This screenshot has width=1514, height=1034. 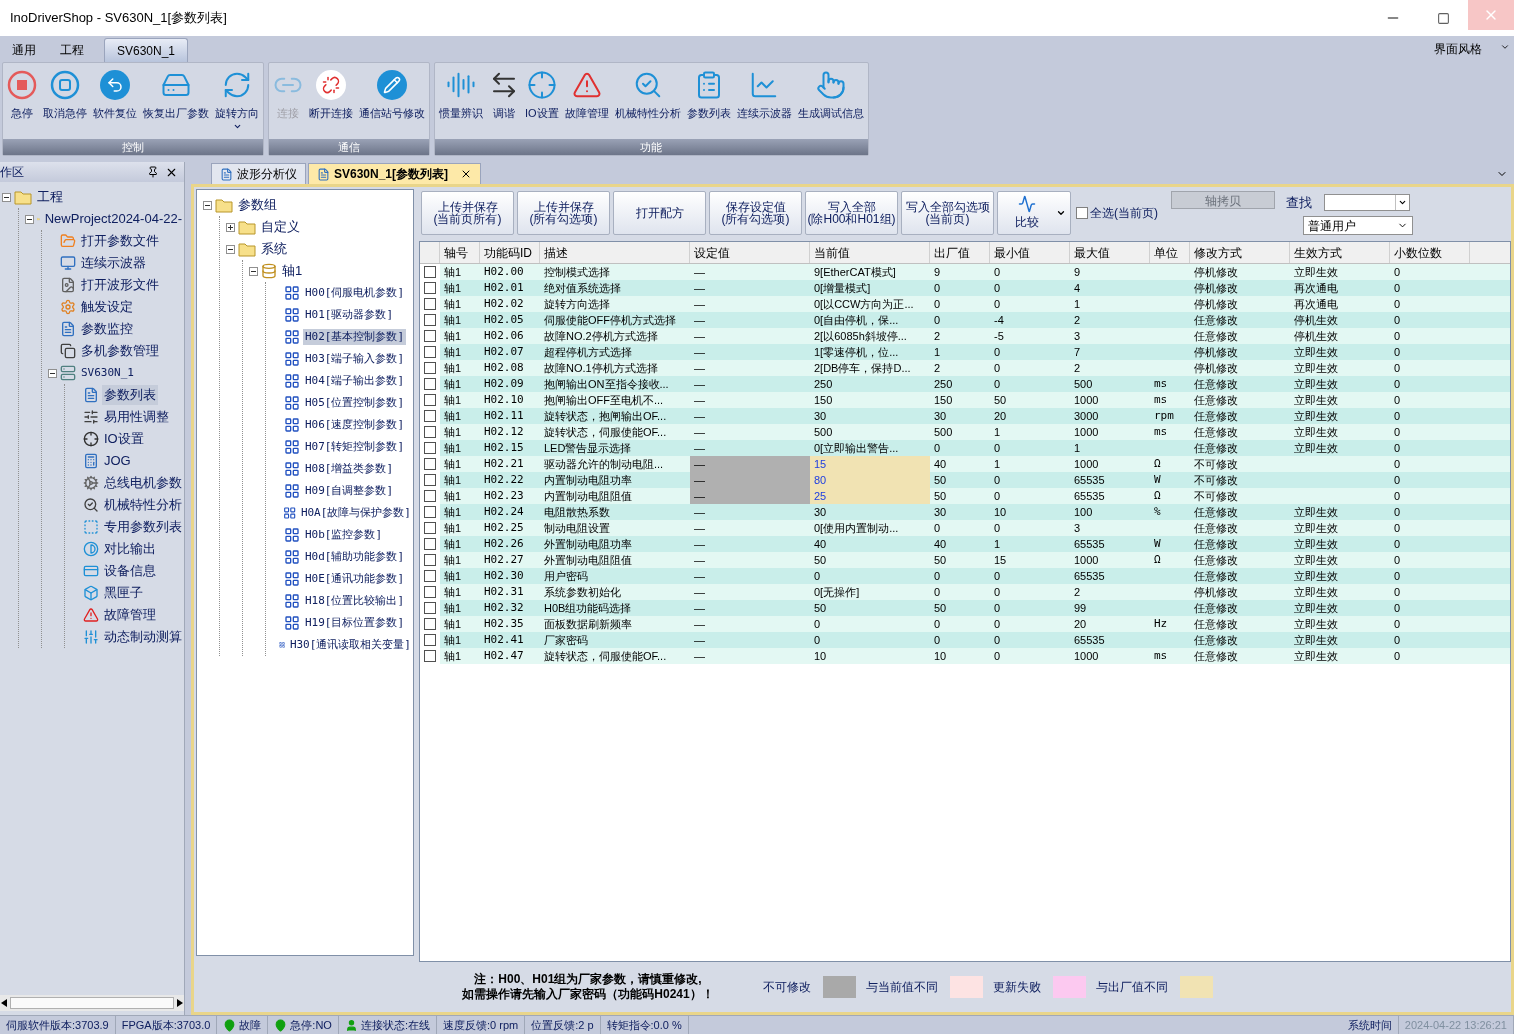 What do you see at coordinates (467, 213) in the screenshot?
I see `toolbar-button: 上传并保存 (当前页所有)` at bounding box center [467, 213].